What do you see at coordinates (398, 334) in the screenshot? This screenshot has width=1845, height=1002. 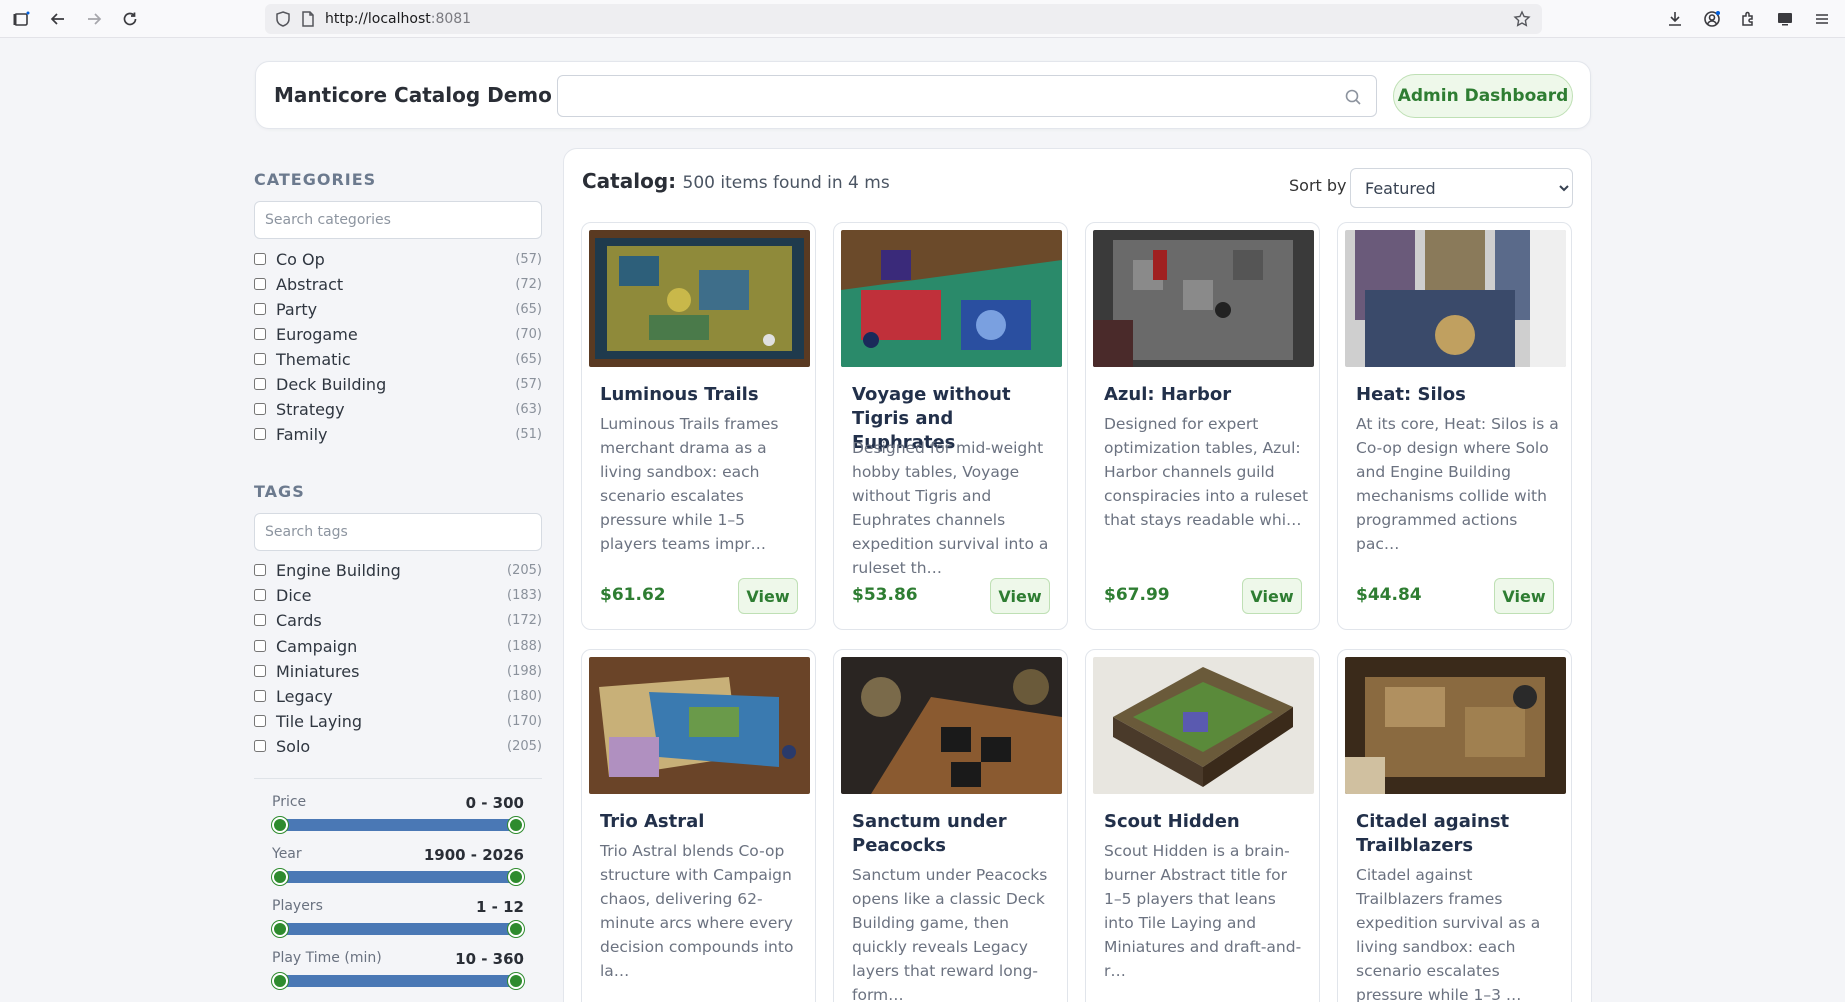 I see `category-item-eurogame: Eurogame (70)` at bounding box center [398, 334].